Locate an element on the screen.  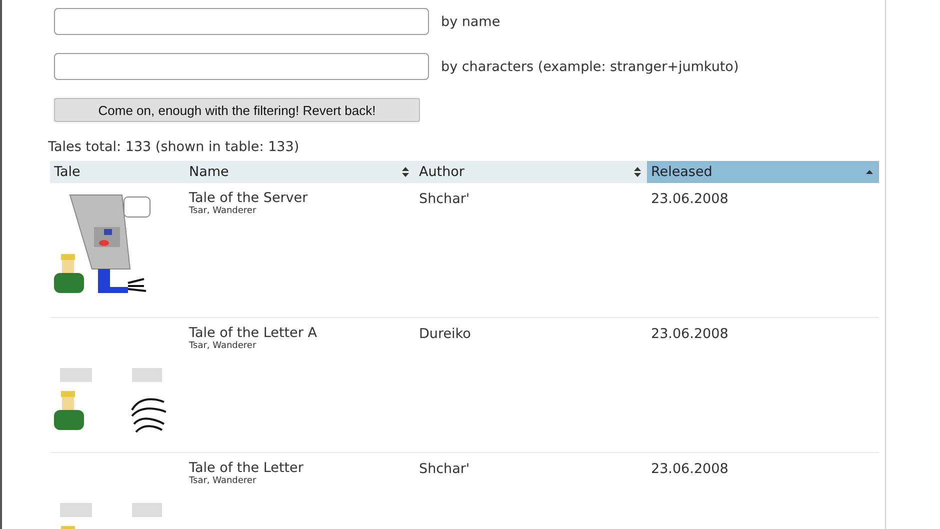
tales-total-text: Tales total: 133 (shown in table: 133) is located at coordinates (174, 147).